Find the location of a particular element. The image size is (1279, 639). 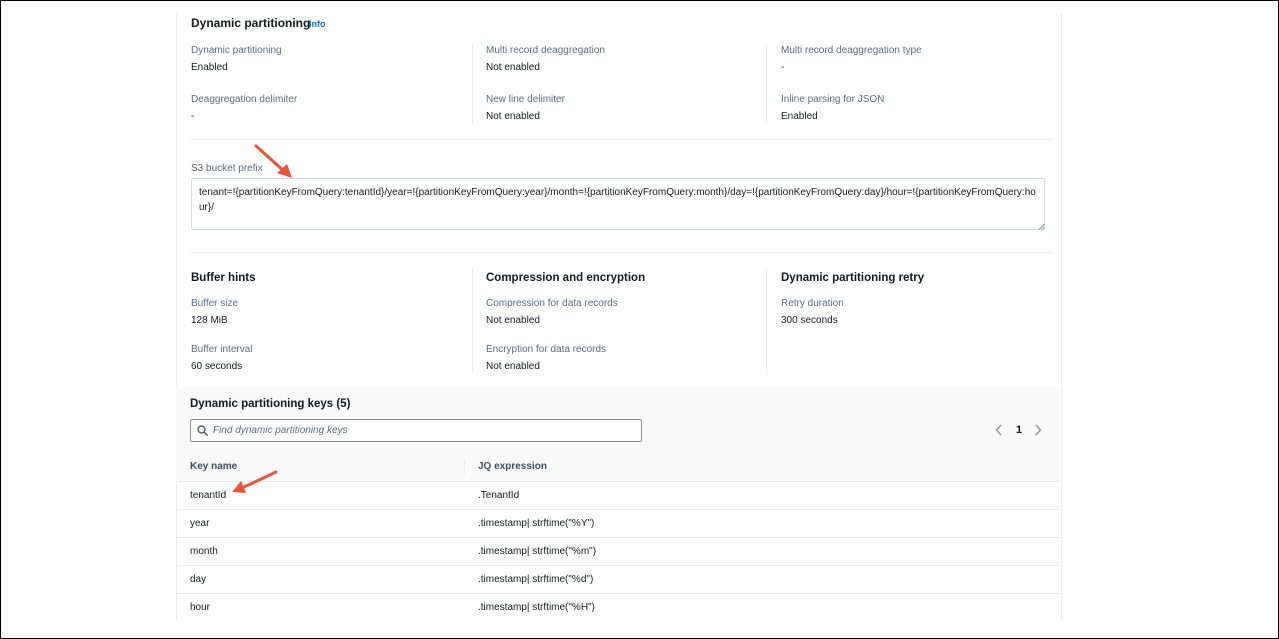

field-value: 300 seconds is located at coordinates (809, 320).